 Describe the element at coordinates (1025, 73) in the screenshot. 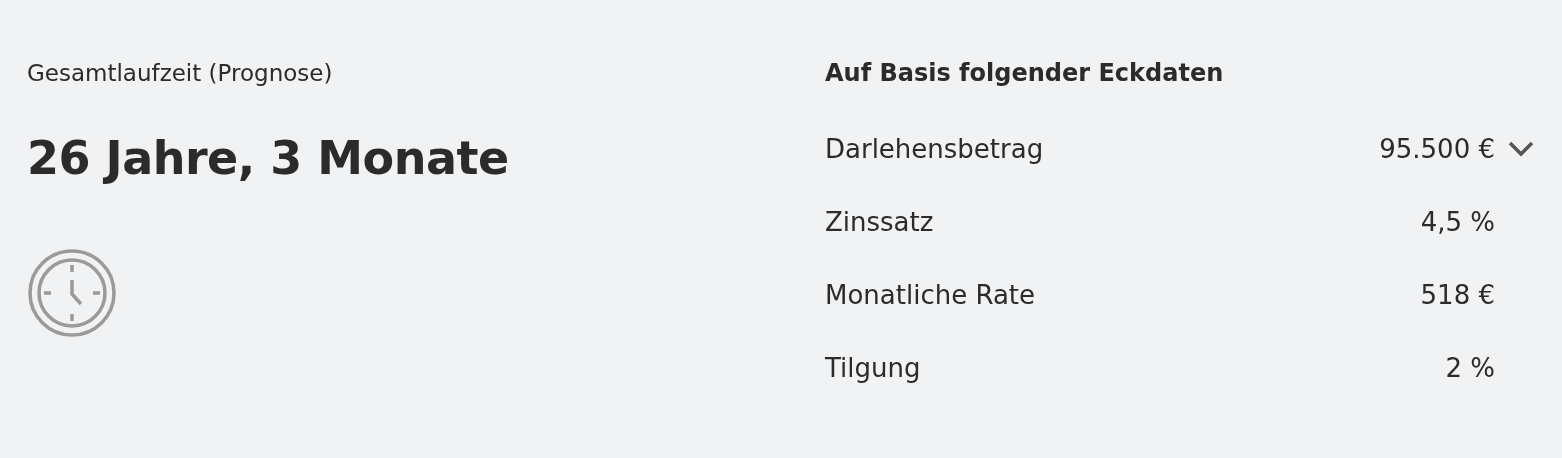

I see `details-heading: Auf Basis folgender Eckdaten` at that location.